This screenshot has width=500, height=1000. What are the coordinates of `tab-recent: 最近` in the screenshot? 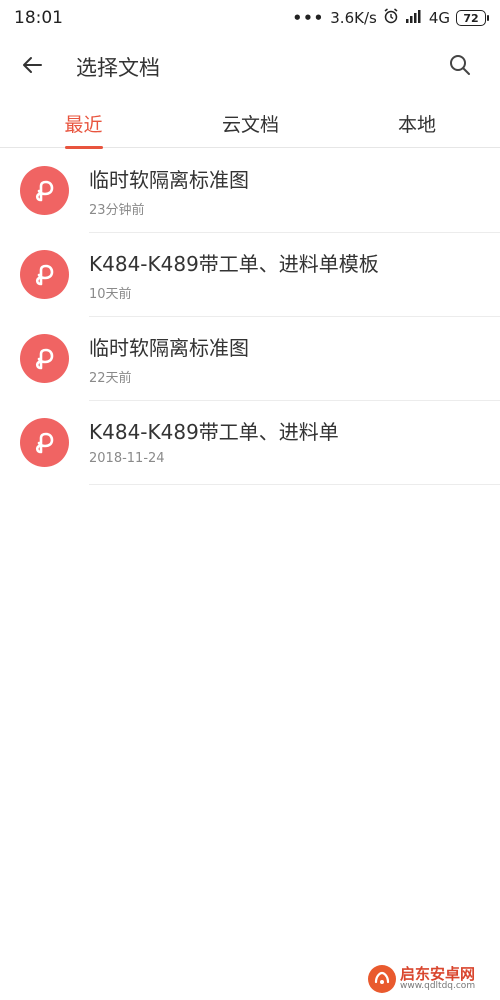 It's located at (83, 123).